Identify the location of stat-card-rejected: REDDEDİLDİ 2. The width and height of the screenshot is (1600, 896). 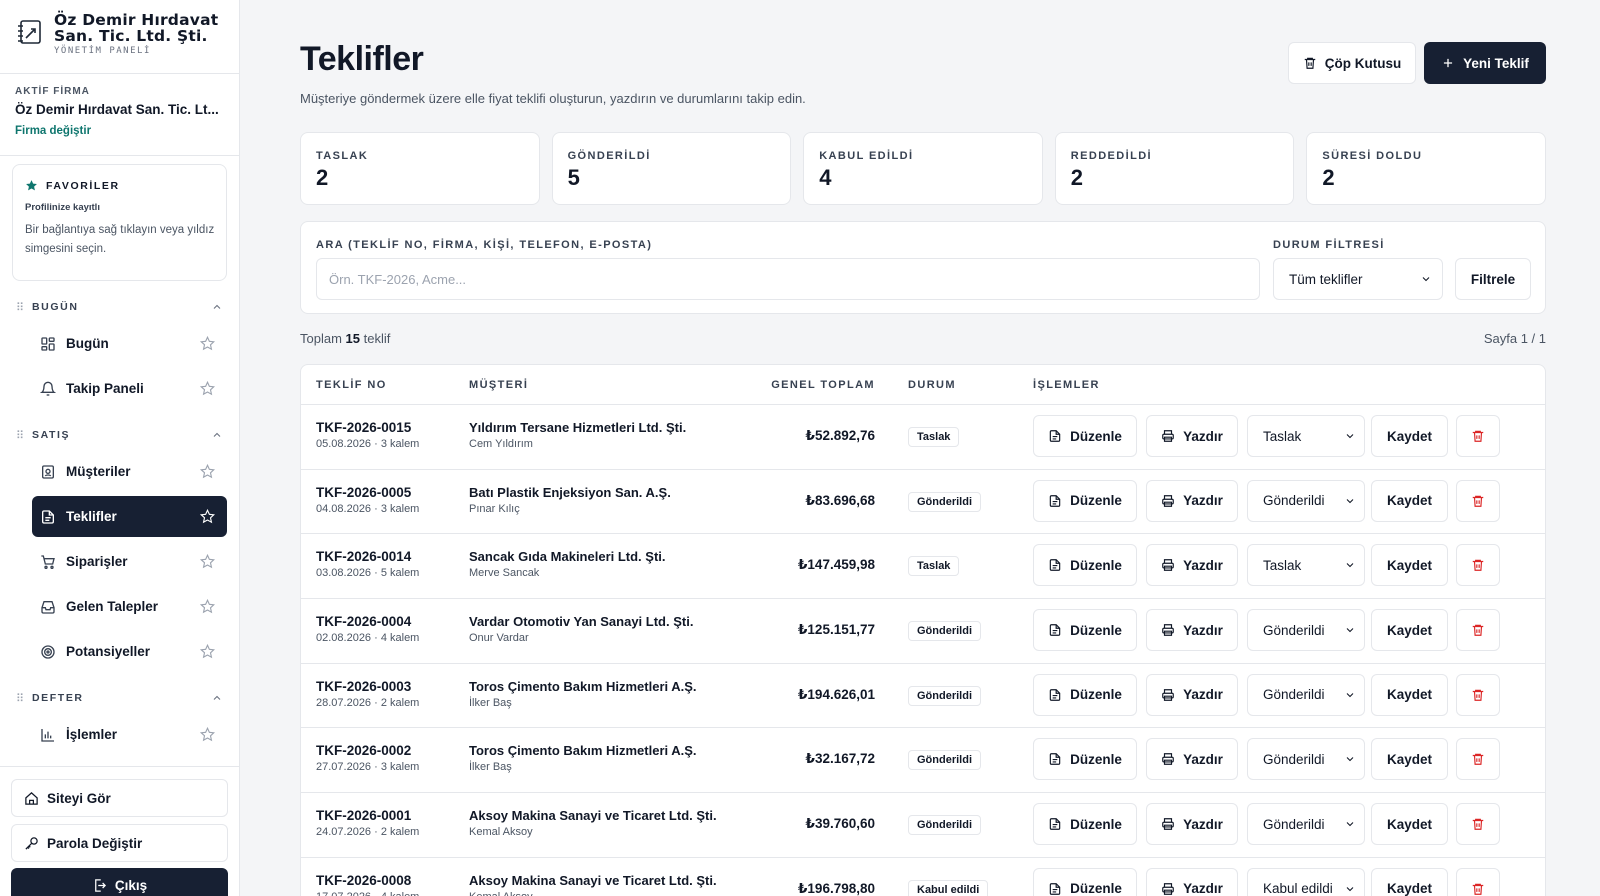
(1174, 168).